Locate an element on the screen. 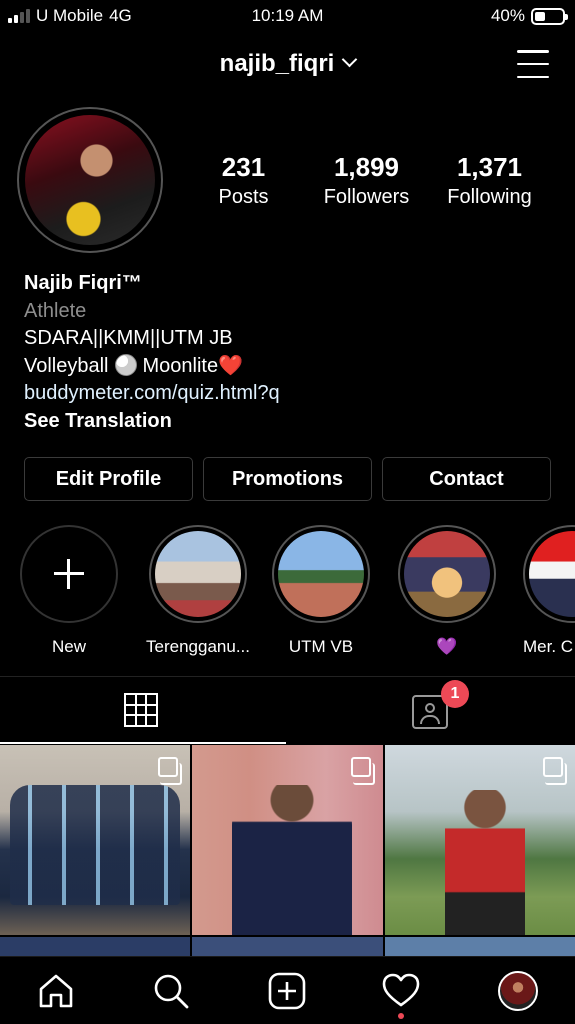 The height and width of the screenshot is (1024, 575). following-stat: 1,371 Following is located at coordinates (489, 180).